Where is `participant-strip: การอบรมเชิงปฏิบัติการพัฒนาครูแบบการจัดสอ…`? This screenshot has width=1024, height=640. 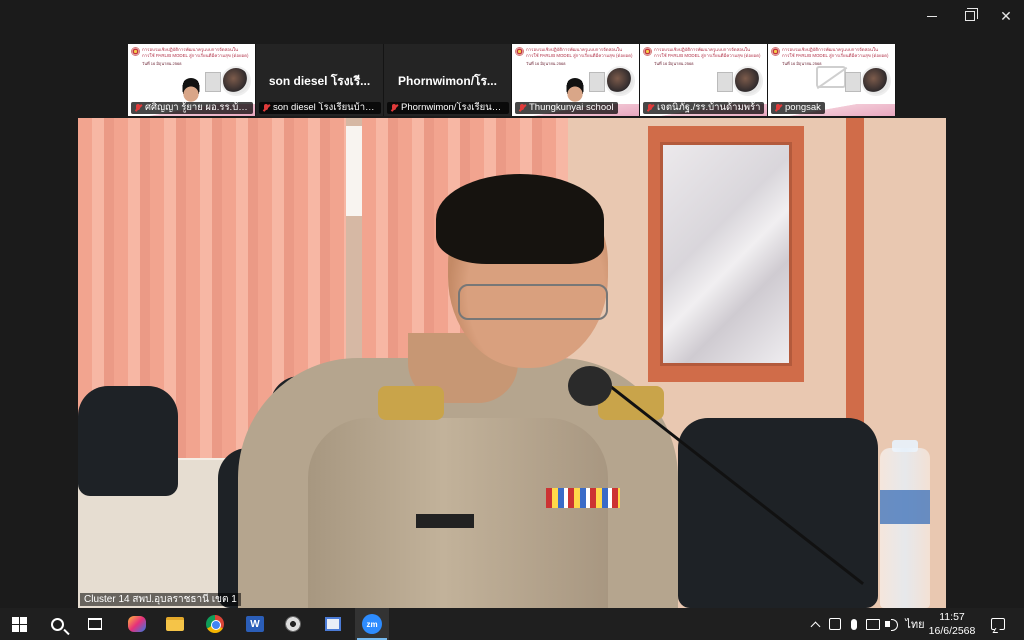 participant-strip: การอบรมเชิงปฏิบัติการพัฒนาครูแบบการจัดสอ… is located at coordinates (512, 80).